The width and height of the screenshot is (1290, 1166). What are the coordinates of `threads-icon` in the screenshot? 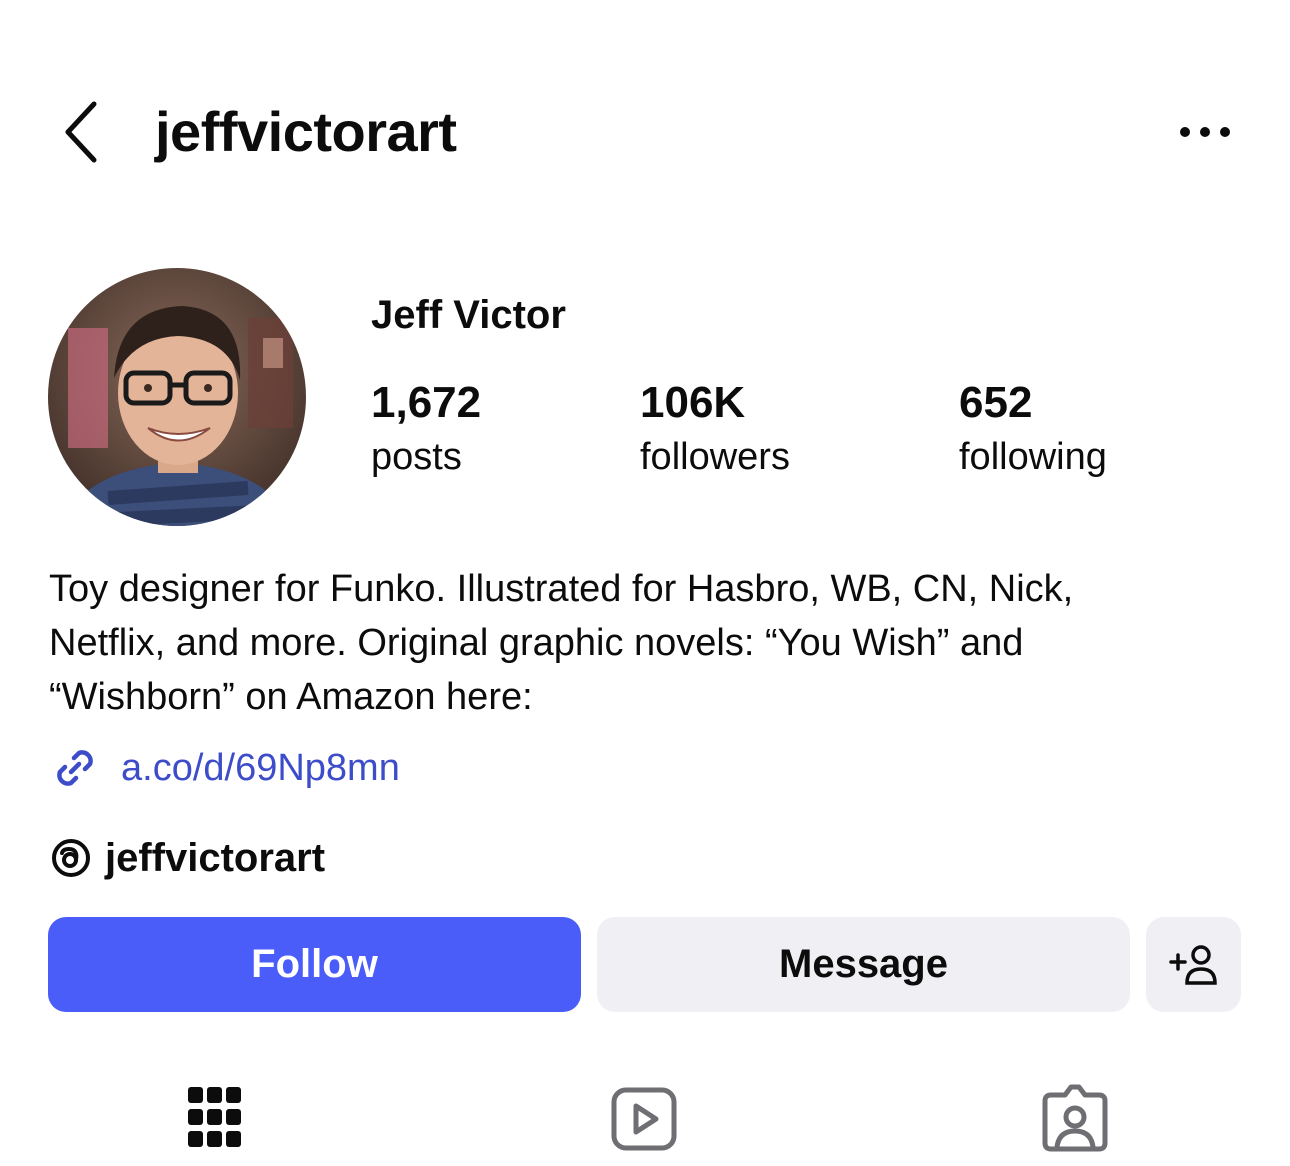 It's located at (71, 858).